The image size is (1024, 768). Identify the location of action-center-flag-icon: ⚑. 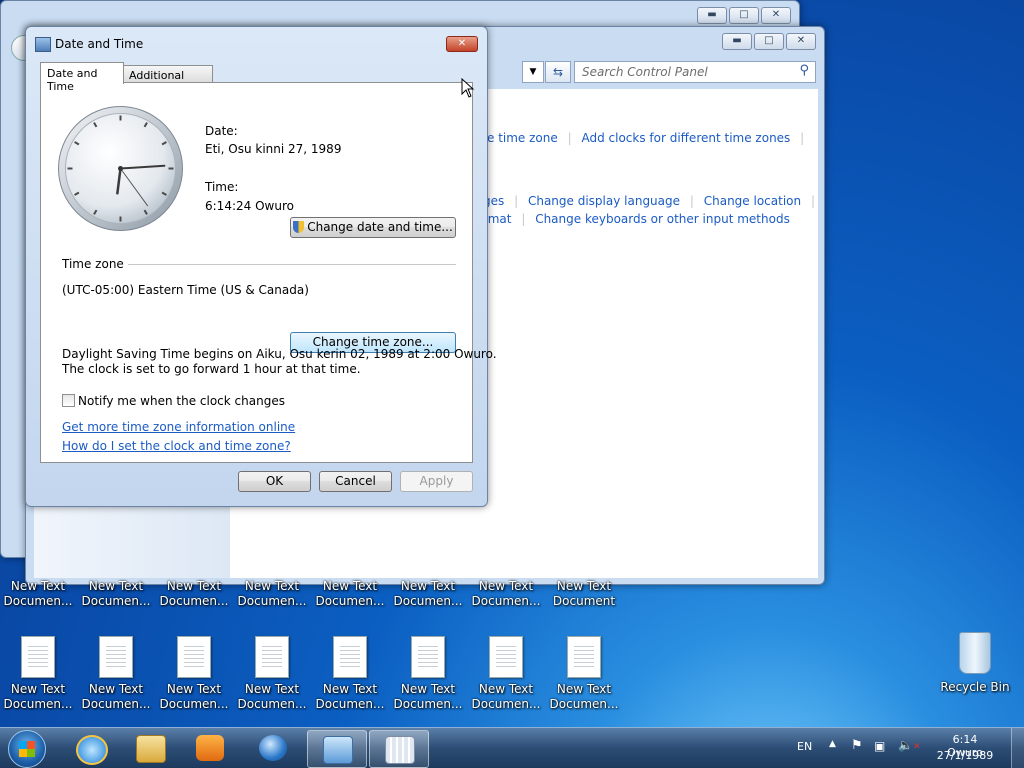
(857, 745).